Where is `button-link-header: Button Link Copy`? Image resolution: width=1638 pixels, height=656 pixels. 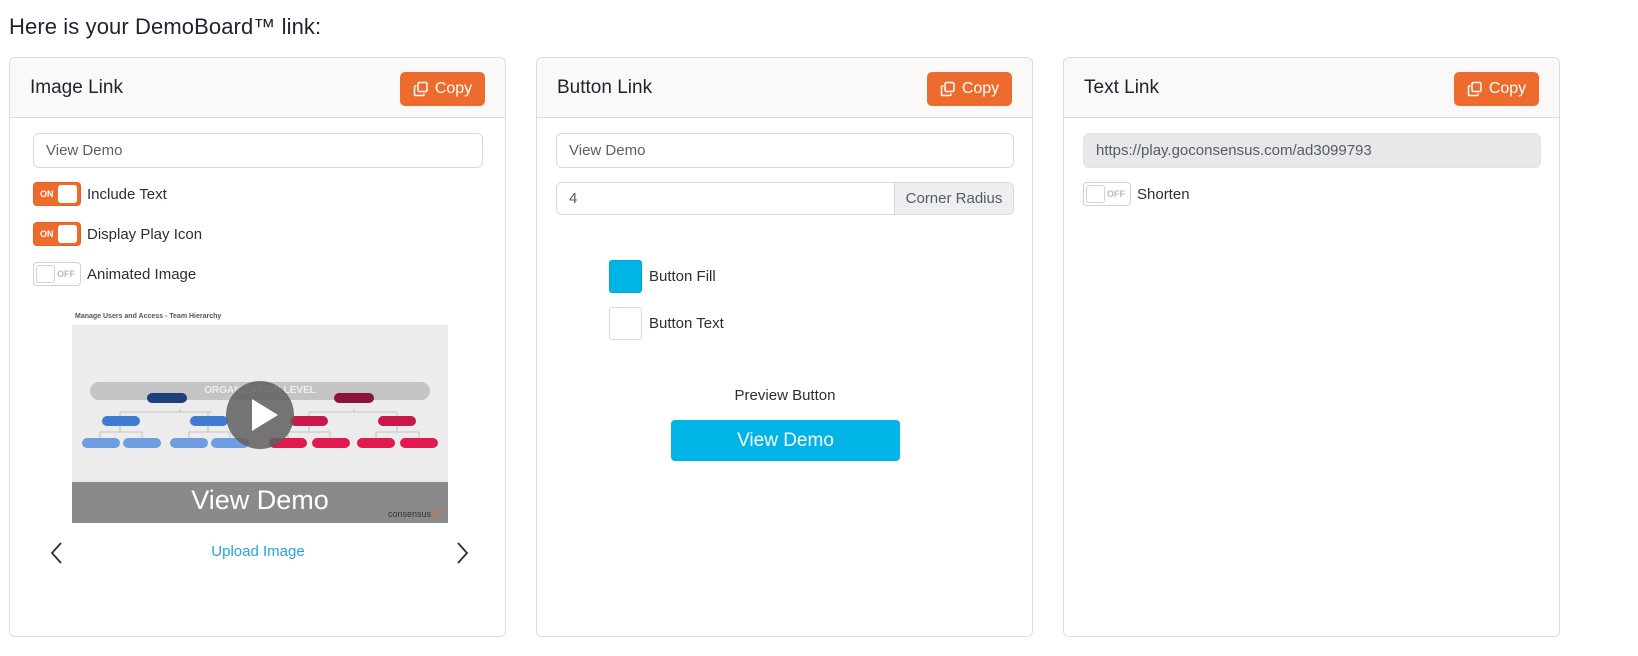 button-link-header: Button Link Copy is located at coordinates (784, 88).